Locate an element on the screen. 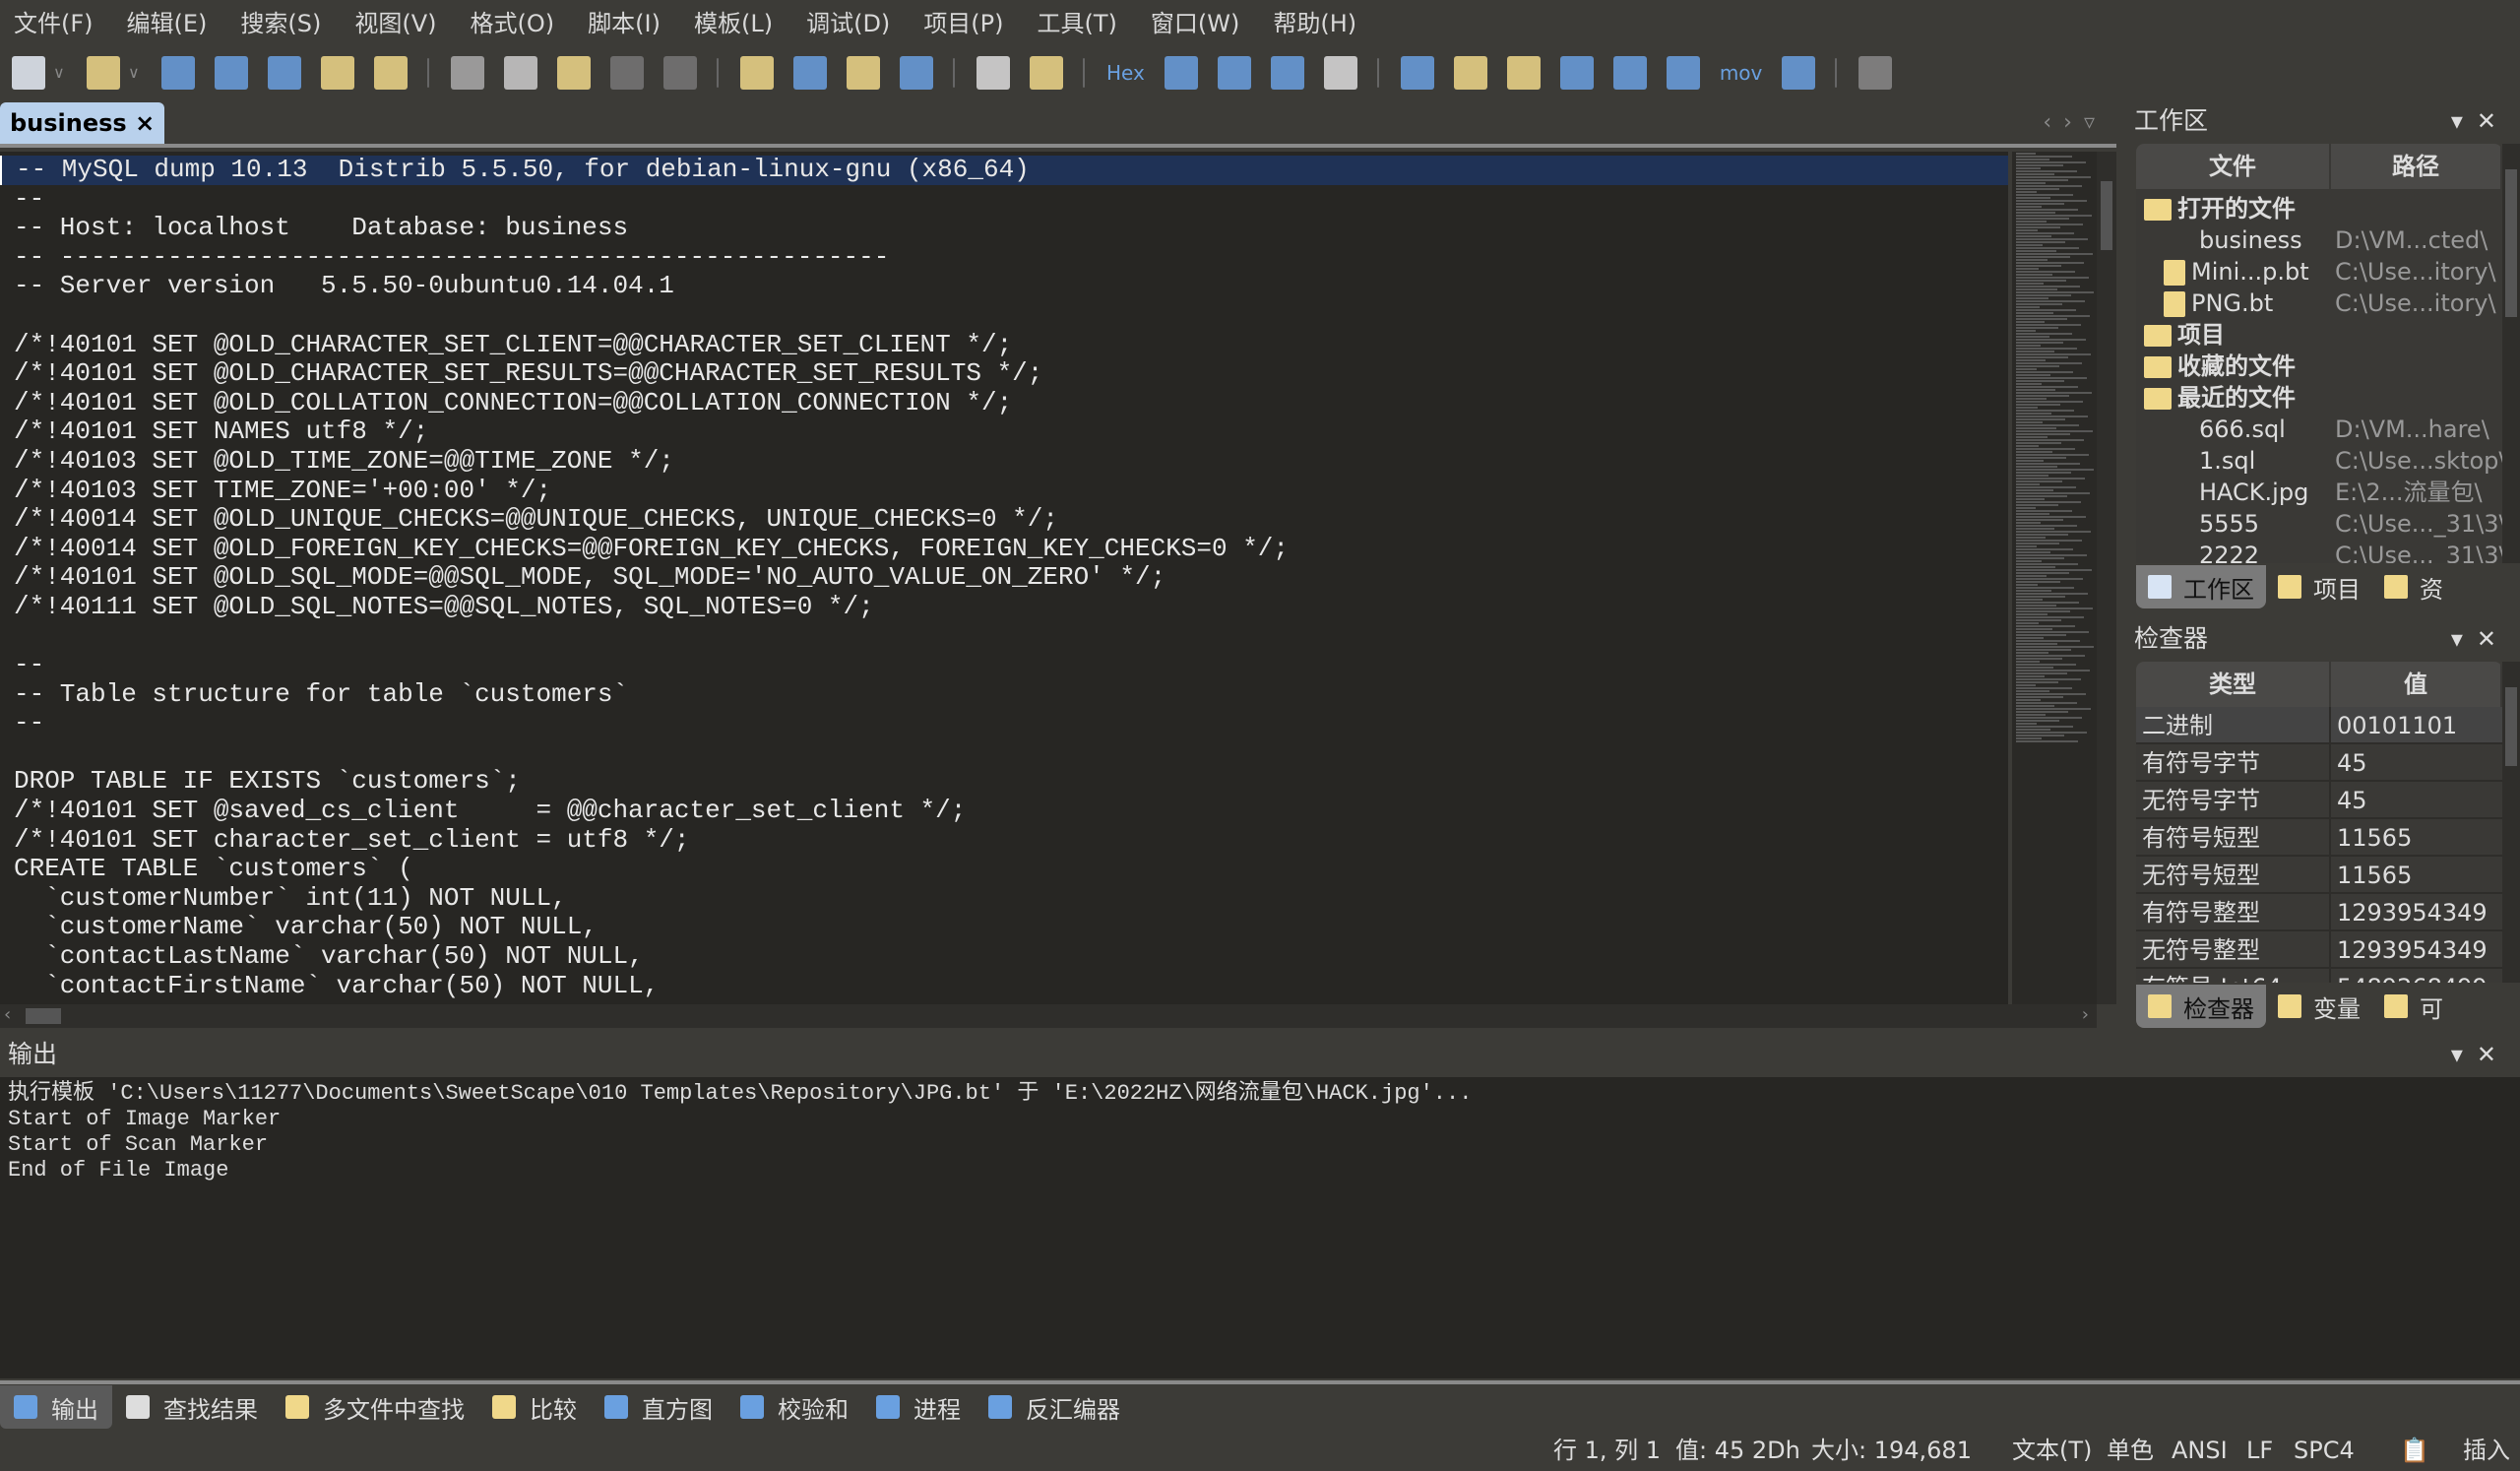  menu-item: 调试(D) is located at coordinates (848, 21).